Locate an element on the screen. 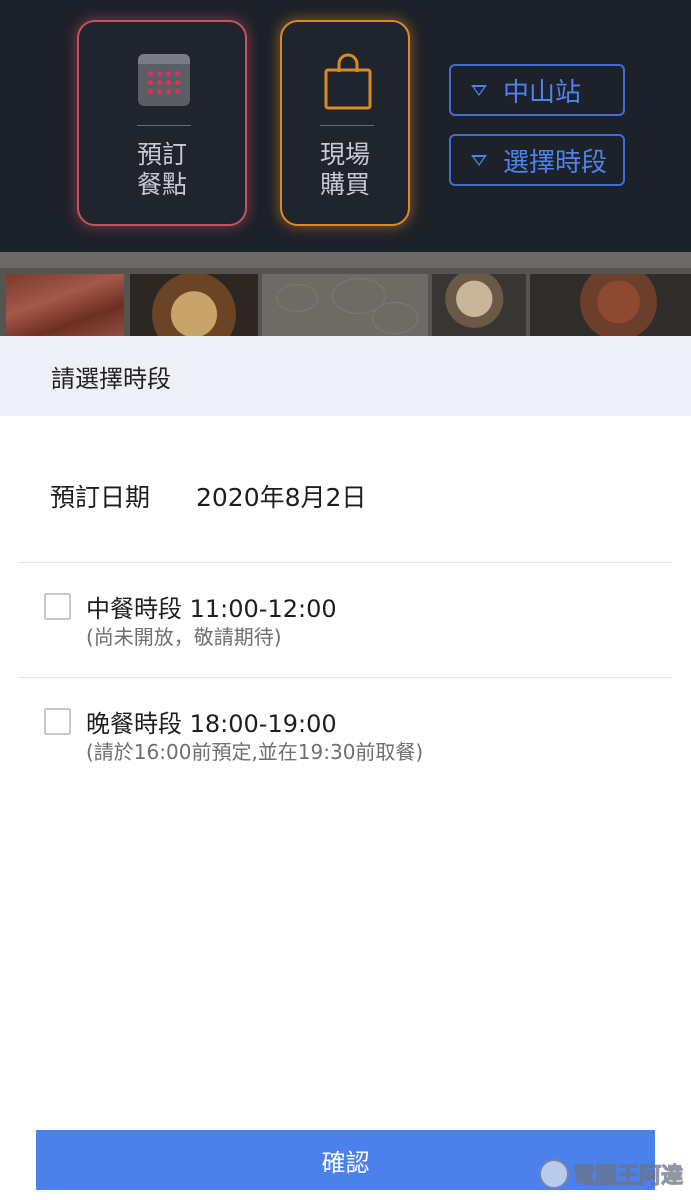 The width and height of the screenshot is (691, 1200). order-meal-label: 預訂 餐點 is located at coordinates (161, 169).